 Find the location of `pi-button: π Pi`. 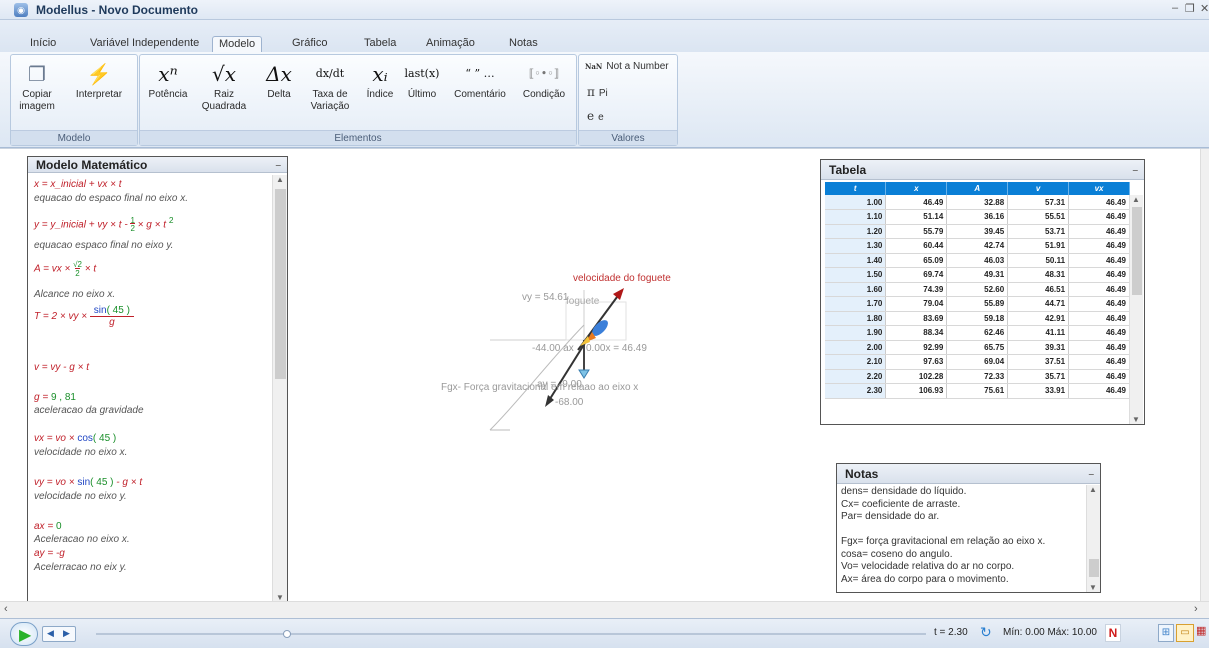

pi-button: π Pi is located at coordinates (597, 92).